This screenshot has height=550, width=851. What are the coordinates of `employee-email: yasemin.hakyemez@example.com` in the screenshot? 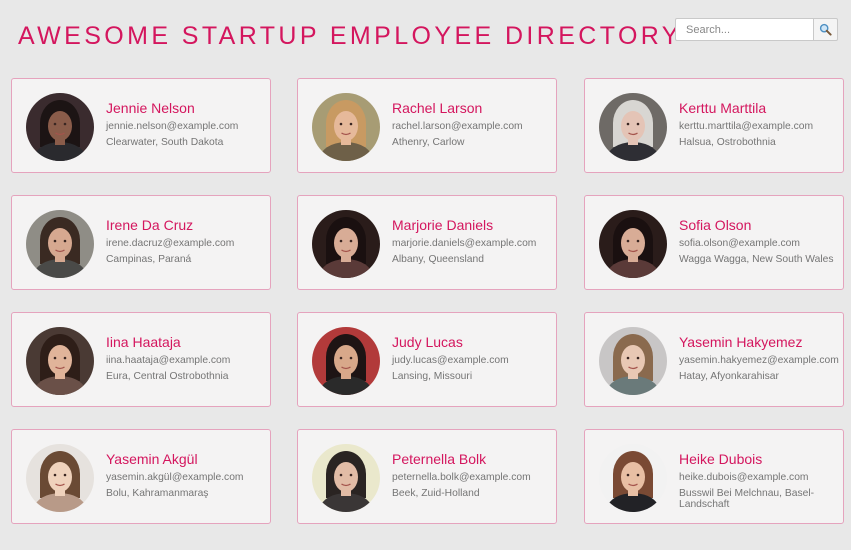 It's located at (759, 360).